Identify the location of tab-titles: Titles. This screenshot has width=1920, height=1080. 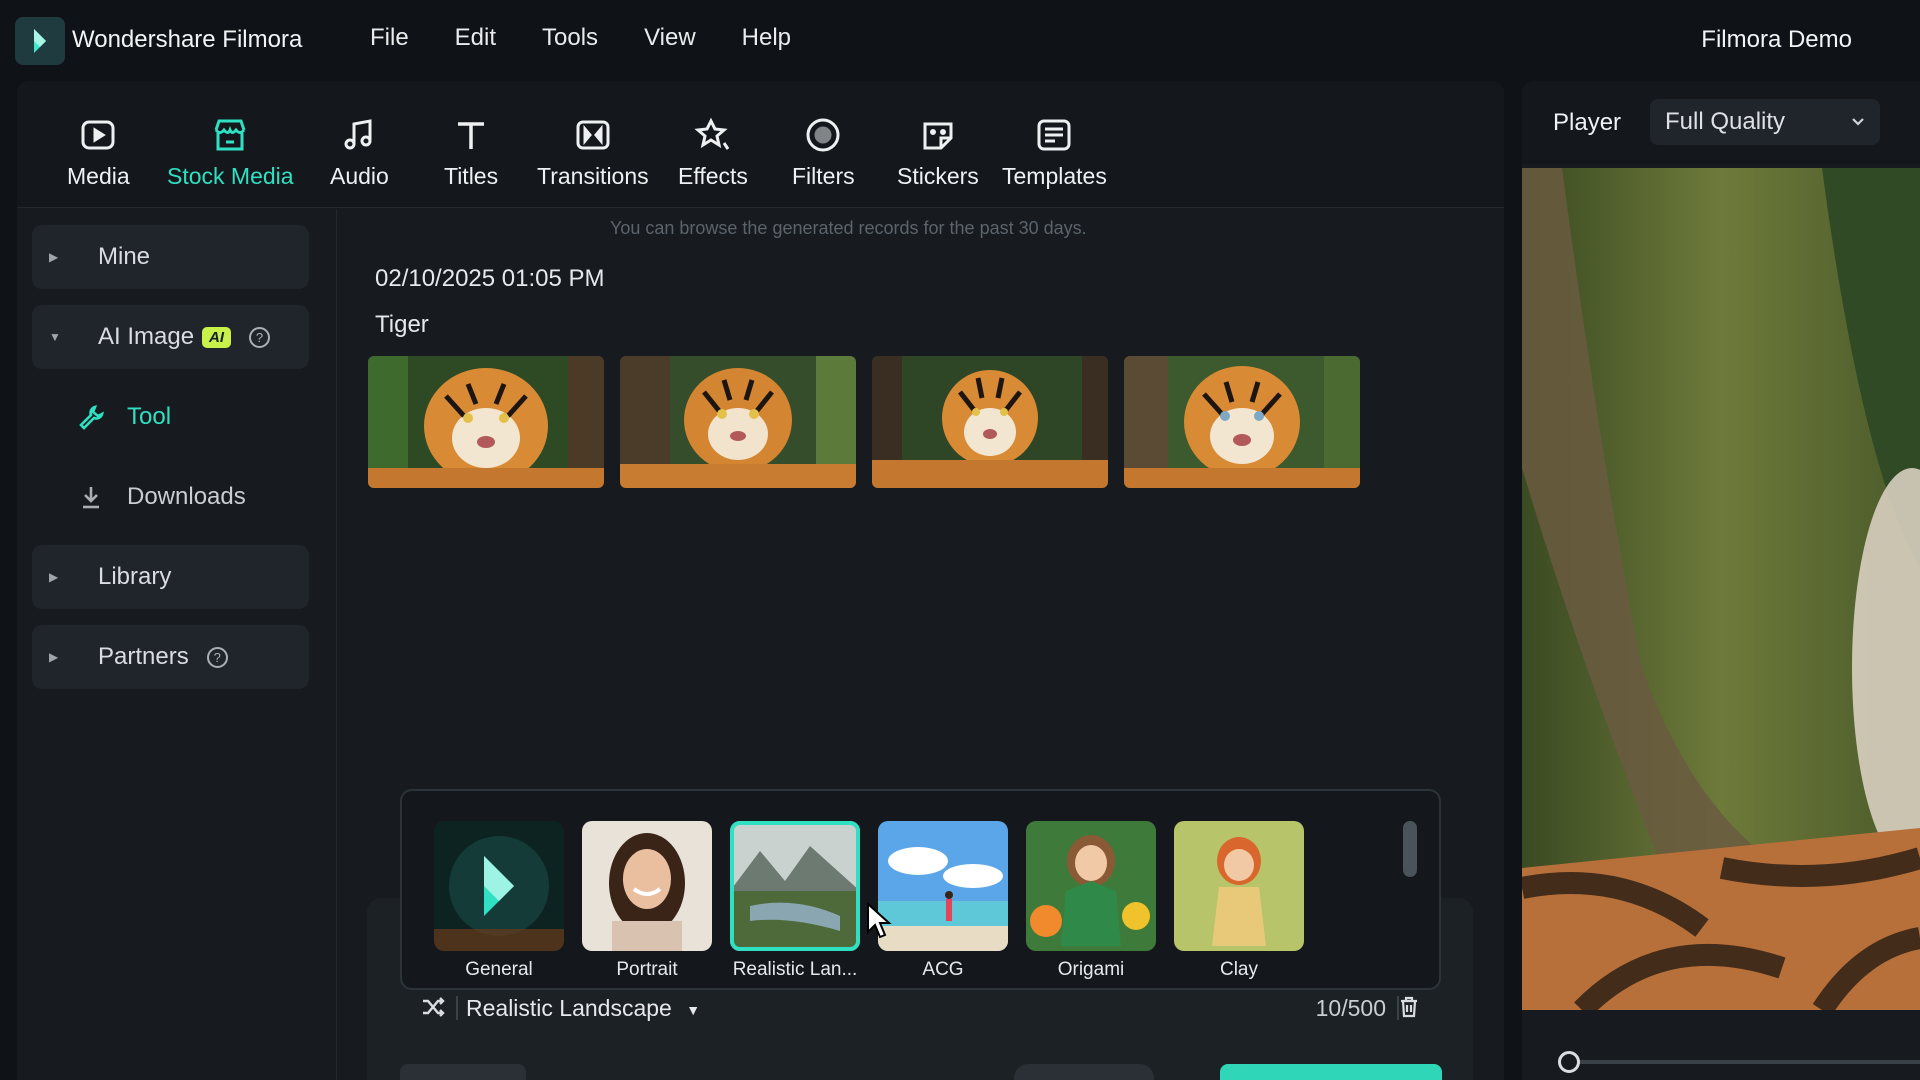
(471, 152).